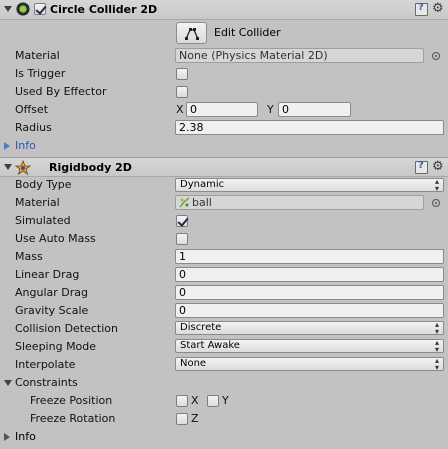 The image size is (448, 449). I want to click on use-auto-mass-checkbox, so click(182, 239).